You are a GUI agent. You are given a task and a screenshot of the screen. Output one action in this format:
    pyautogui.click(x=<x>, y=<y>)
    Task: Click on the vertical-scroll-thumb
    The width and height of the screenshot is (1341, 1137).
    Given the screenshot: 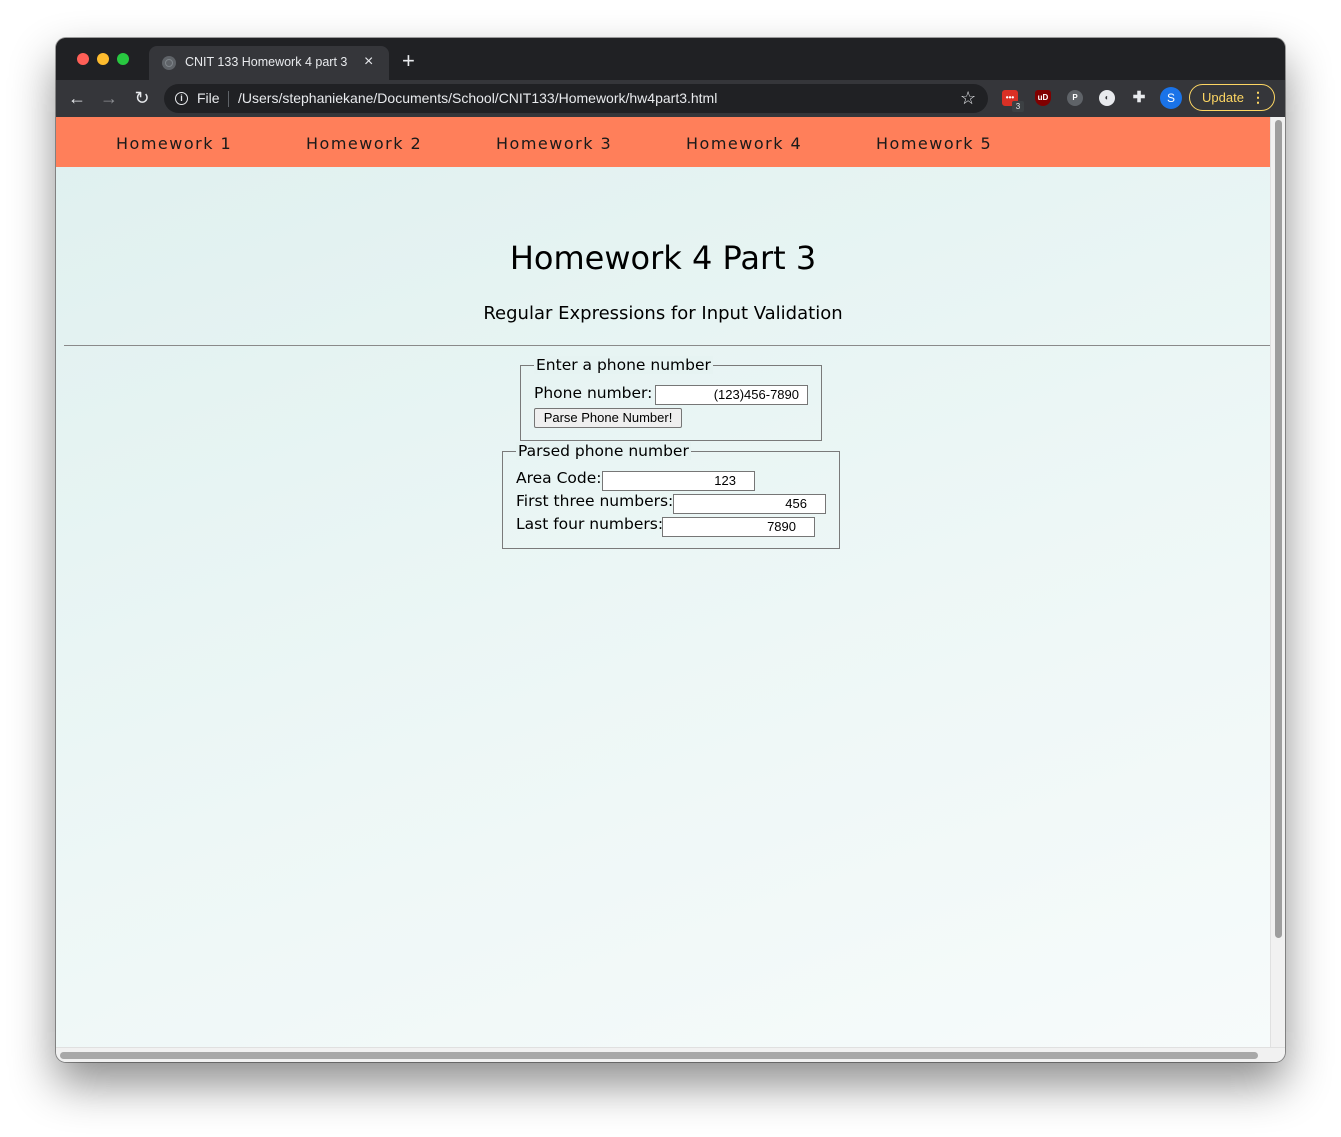 What is the action you would take?
    pyautogui.click(x=1278, y=529)
    